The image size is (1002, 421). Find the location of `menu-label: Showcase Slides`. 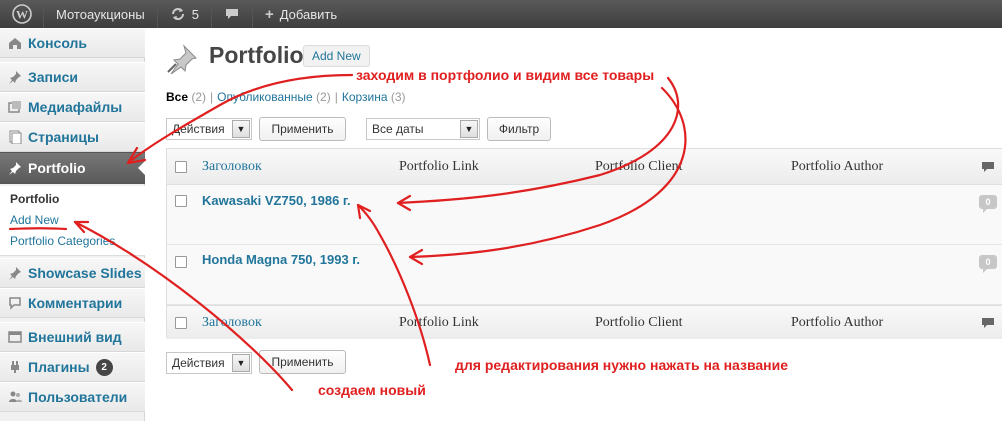

menu-label: Showcase Slides is located at coordinates (85, 273).